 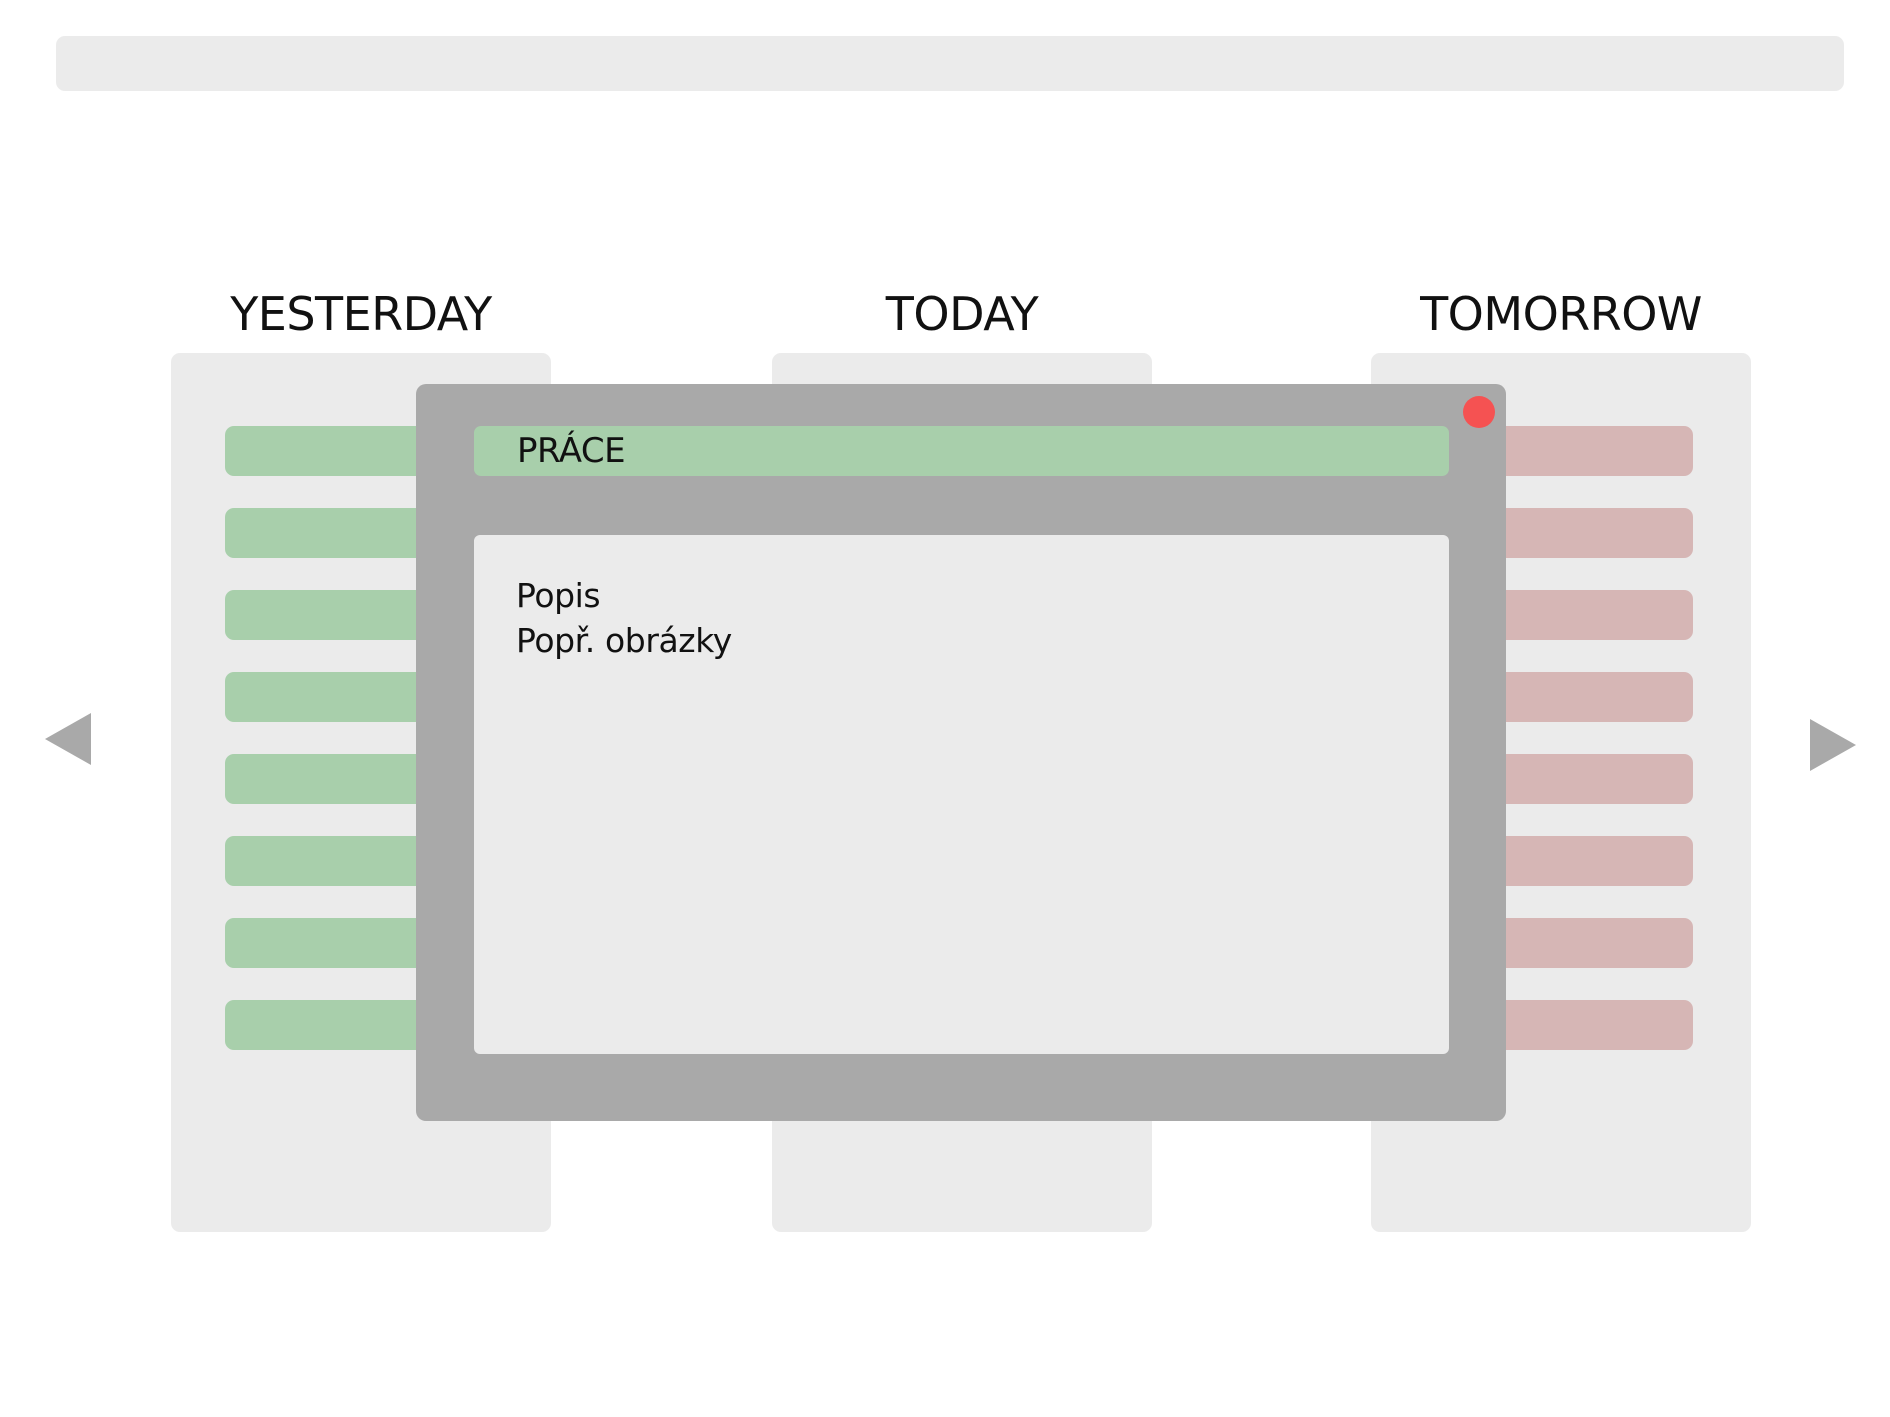 I want to click on images-line: Popř. obrázky, so click(x=624, y=640).